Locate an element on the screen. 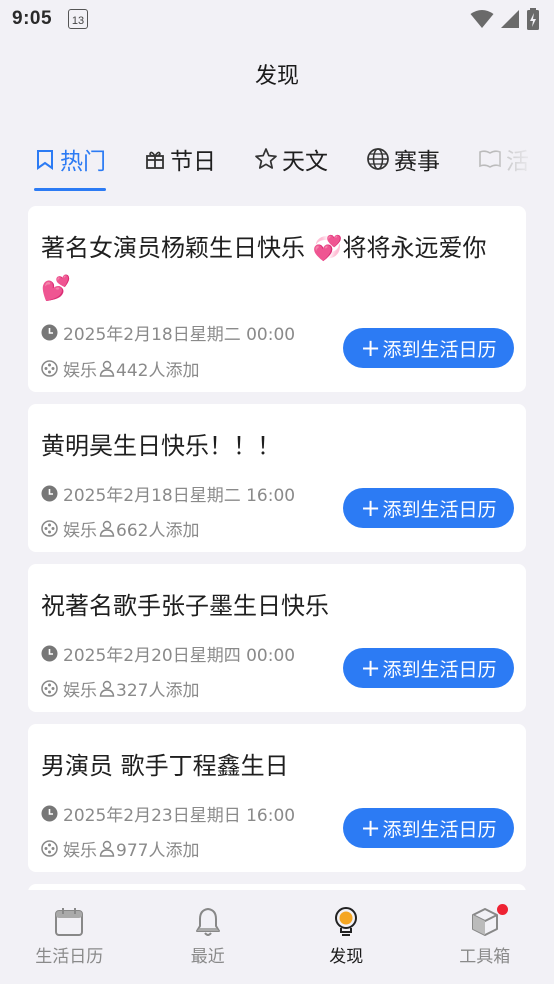 Image resolution: width=554 pixels, height=984 pixels. added-count: 442人添加 is located at coordinates (158, 371).